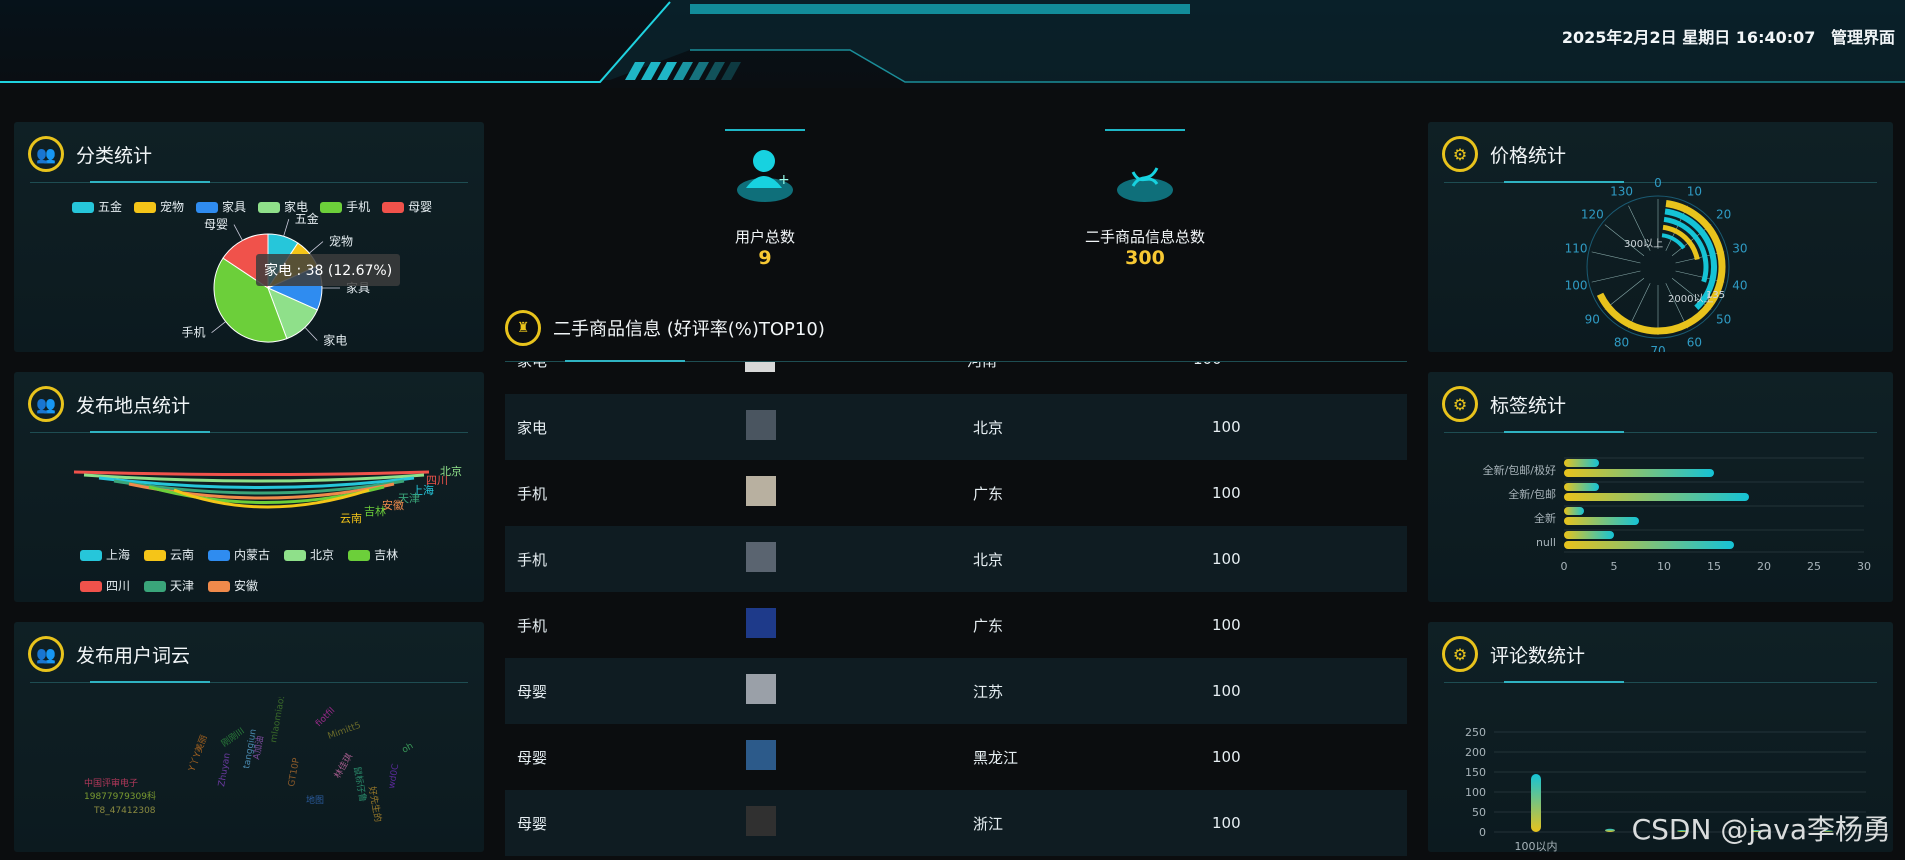  Describe the element at coordinates (1145, 258) in the screenshot. I see `stat-value: 300` at that location.